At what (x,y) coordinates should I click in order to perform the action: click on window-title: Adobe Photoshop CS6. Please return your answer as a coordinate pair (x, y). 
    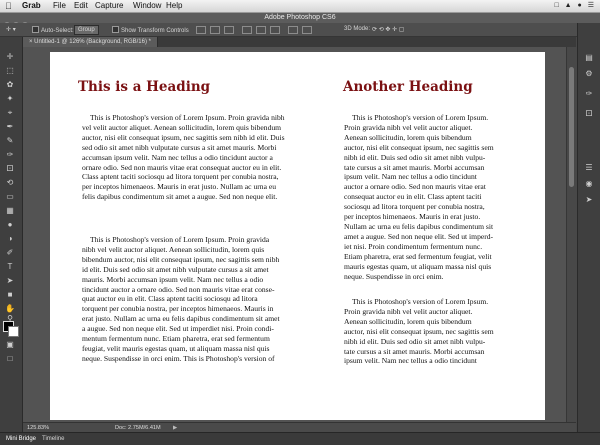
    Looking at the image, I should click on (300, 17).